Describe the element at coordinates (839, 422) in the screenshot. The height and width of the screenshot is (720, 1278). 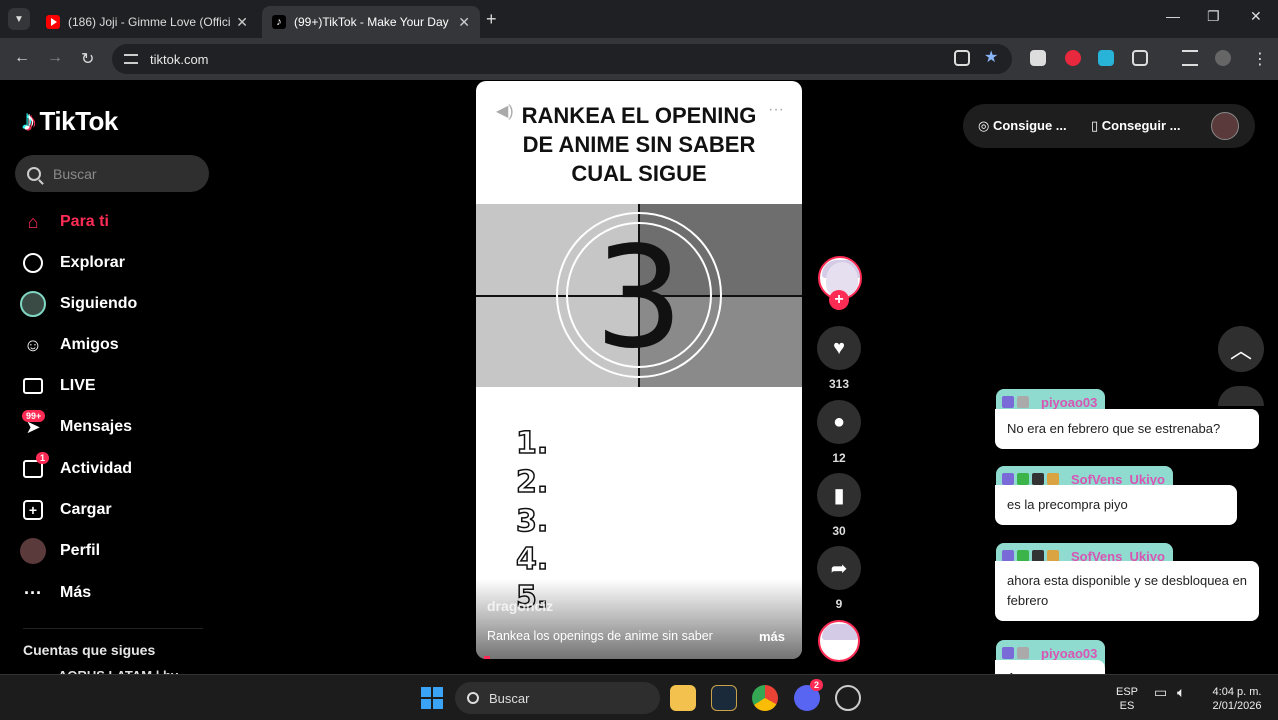
I see `comment-button: ●` at that location.